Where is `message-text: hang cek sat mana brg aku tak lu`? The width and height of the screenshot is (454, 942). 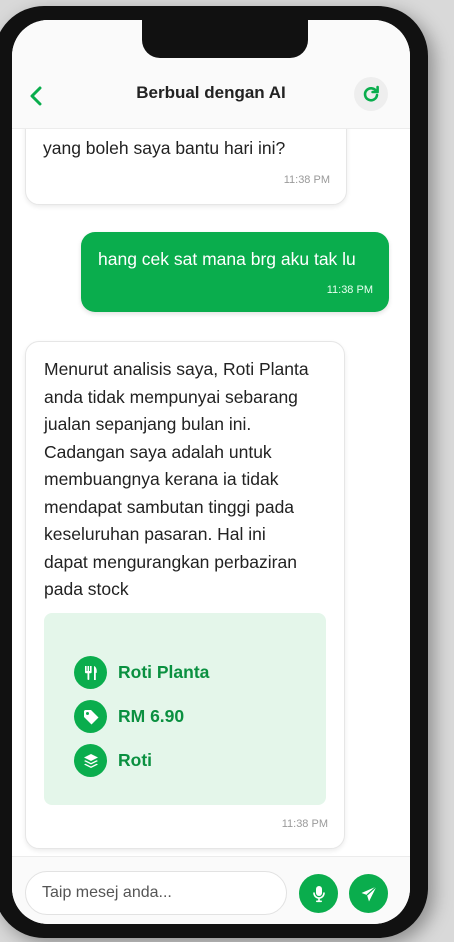
message-text: hang cek sat mana brg aku tak lu is located at coordinates (227, 259).